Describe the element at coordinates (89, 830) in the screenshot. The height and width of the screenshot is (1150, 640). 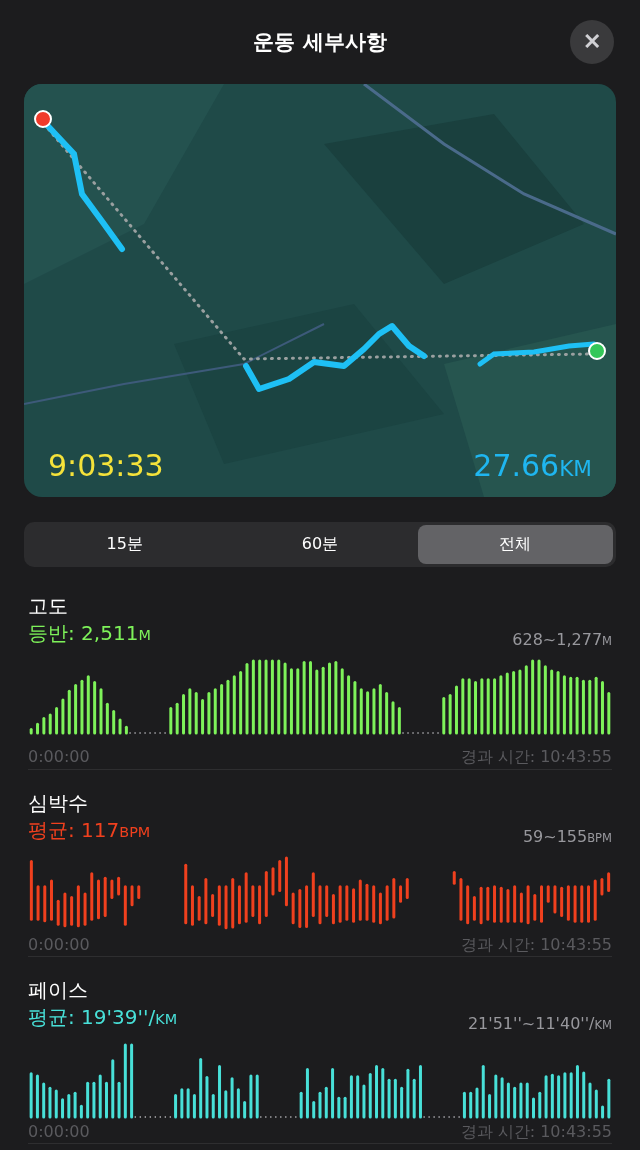
I see `summary-text: 평균: 117BPM` at that location.